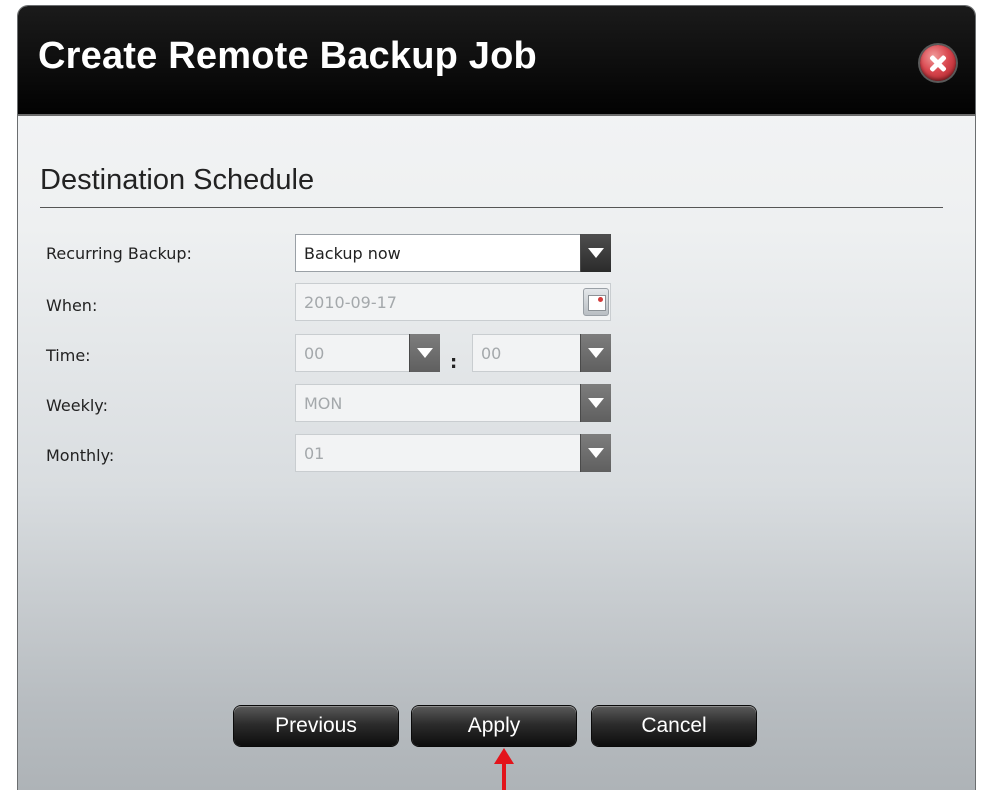  What do you see at coordinates (596, 302) in the screenshot?
I see `calendar-icon` at bounding box center [596, 302].